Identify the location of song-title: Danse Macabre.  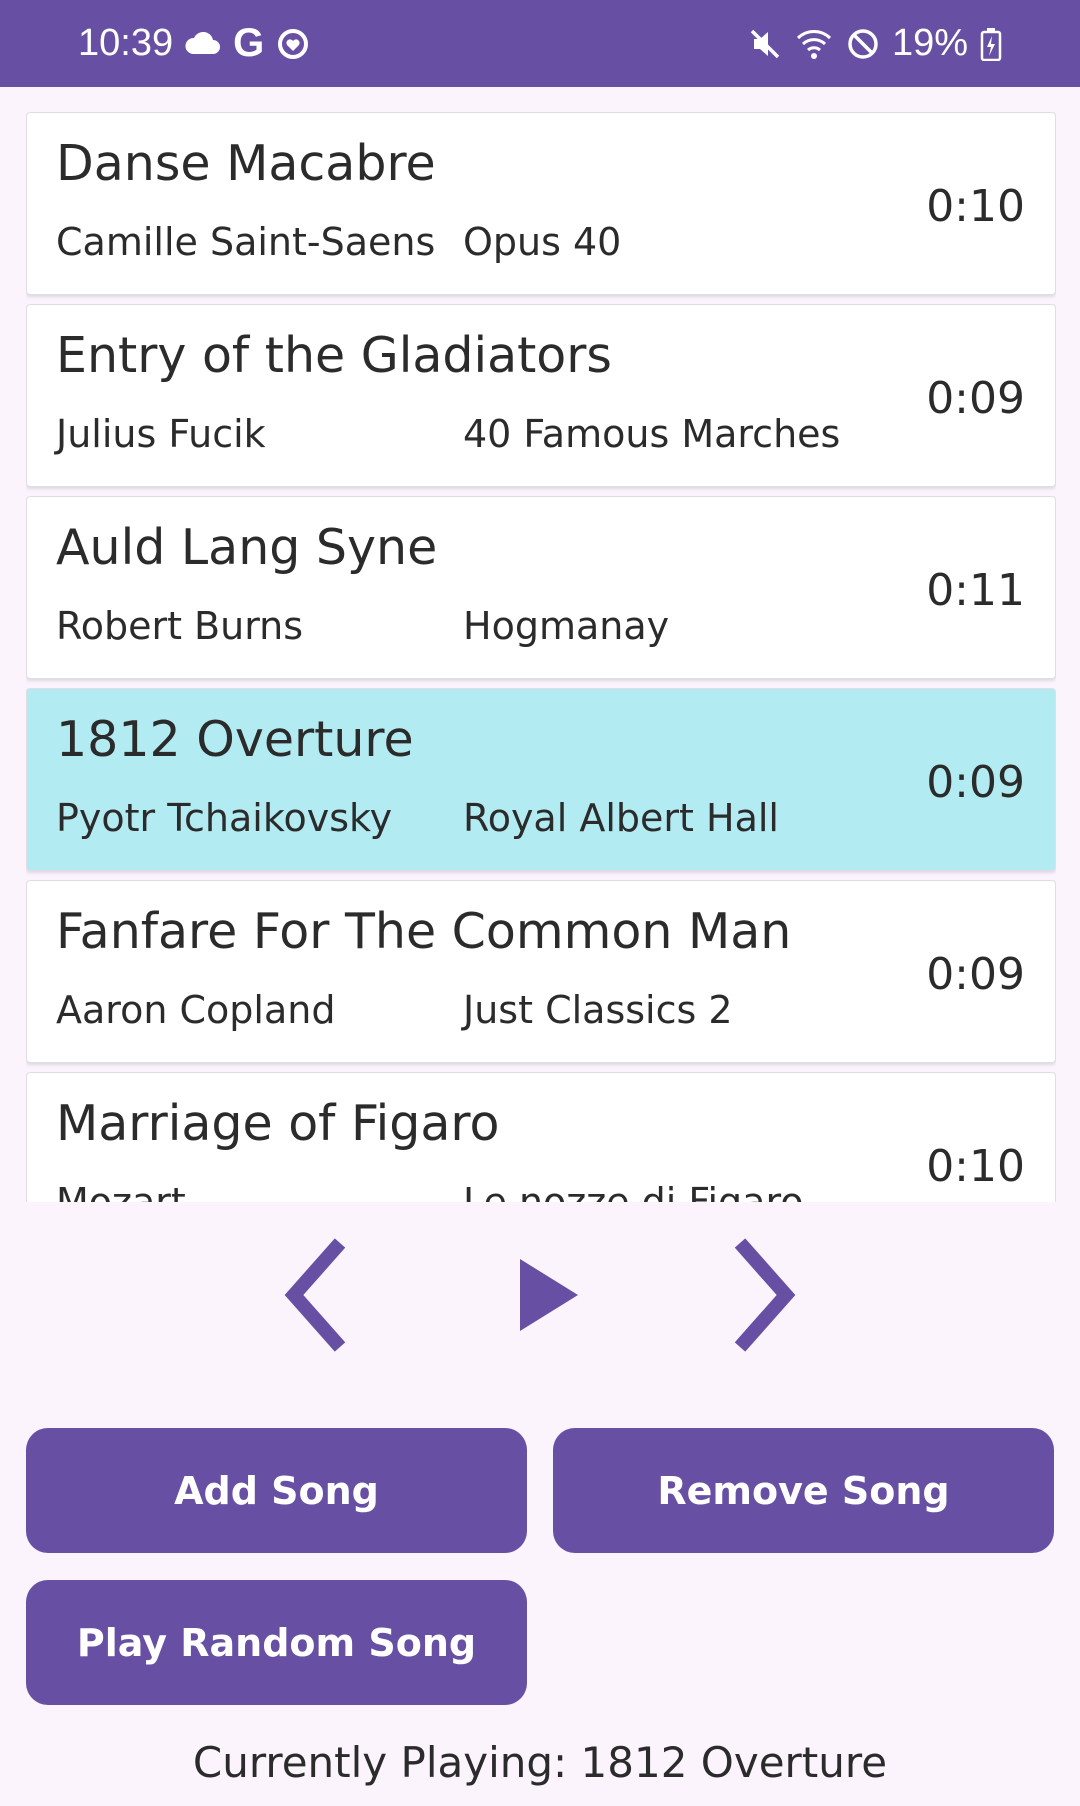
(246, 163).